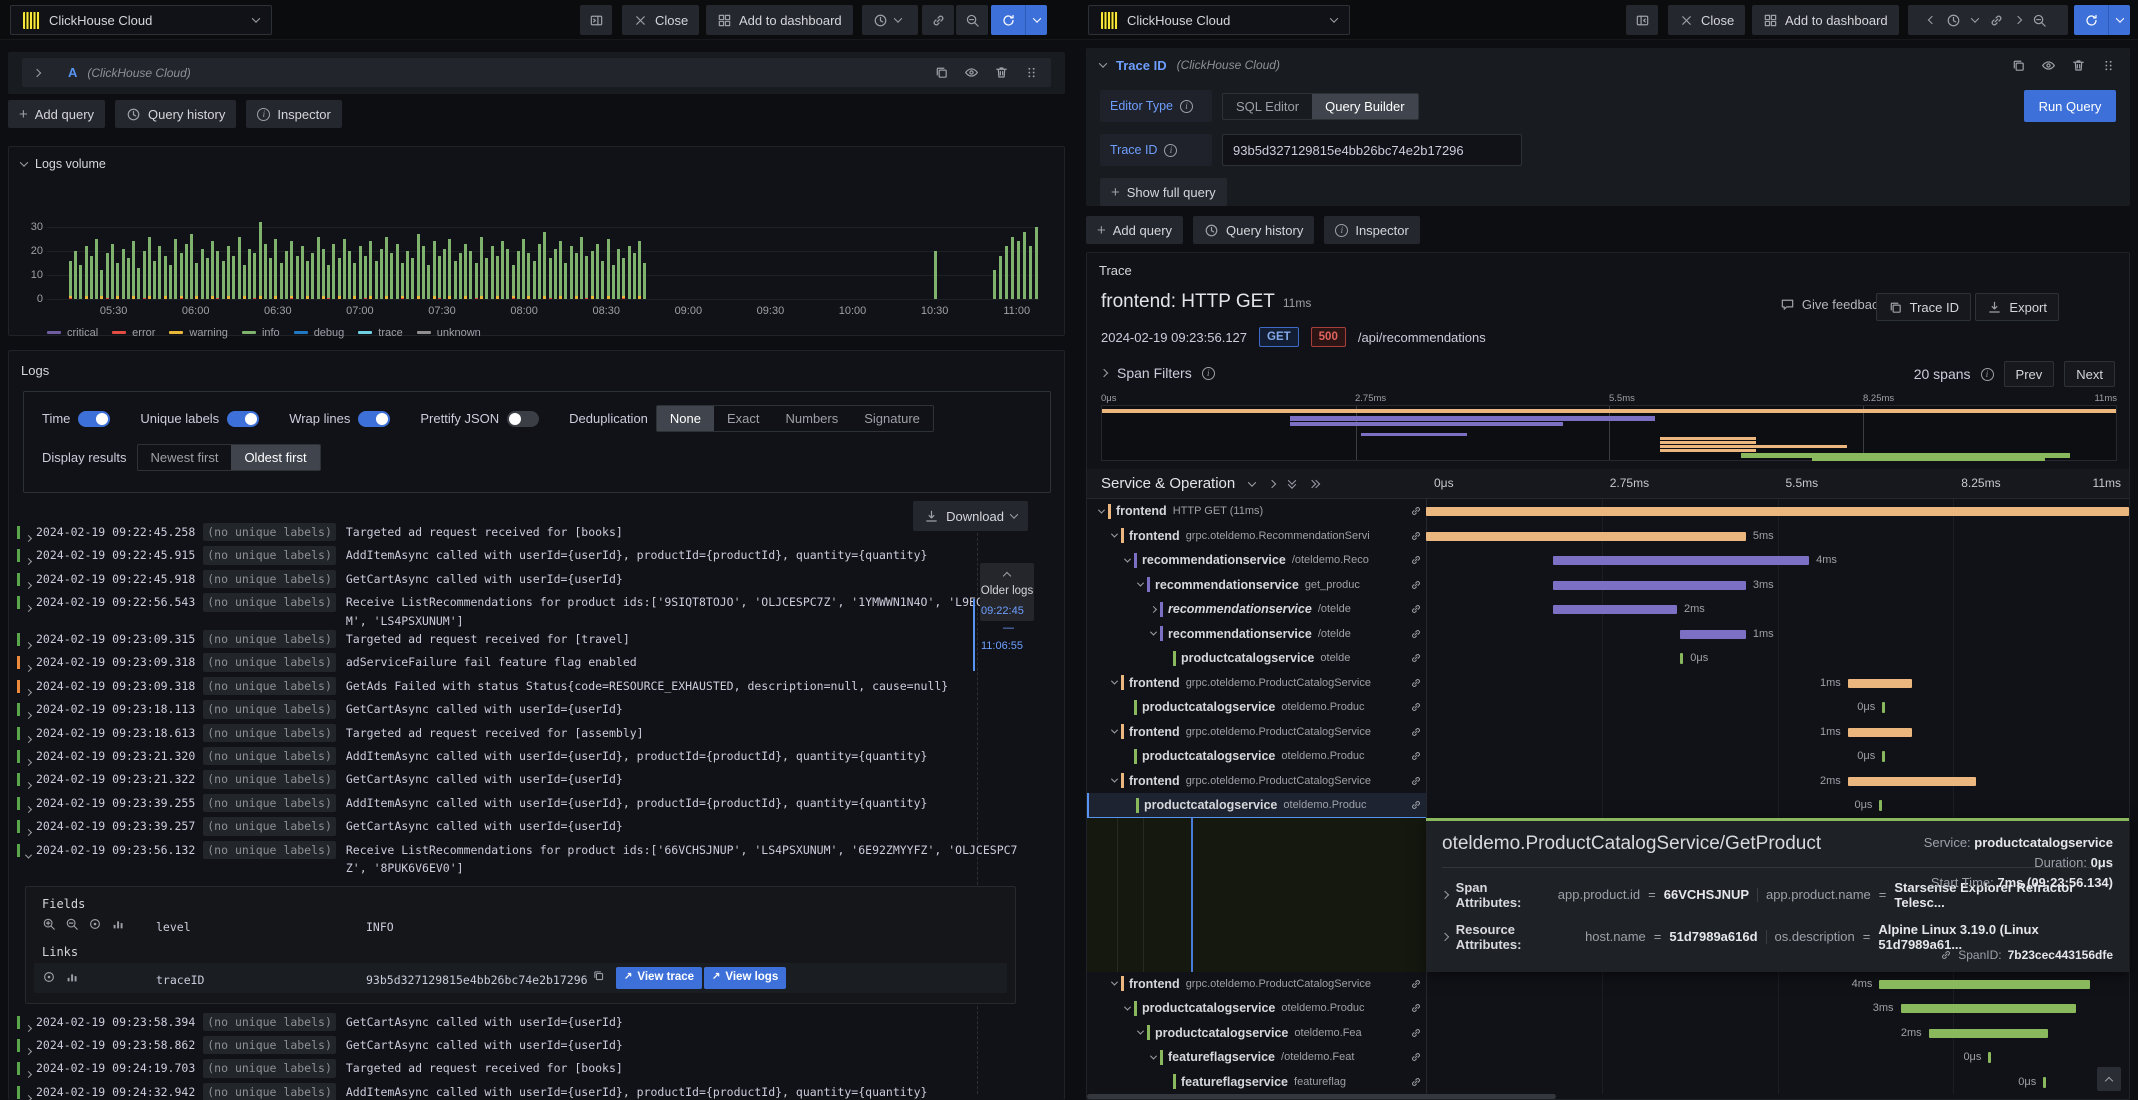 The height and width of the screenshot is (1100, 2138). I want to click on span-row: productcatalogservice otelde 0μs, so click(1608, 658).